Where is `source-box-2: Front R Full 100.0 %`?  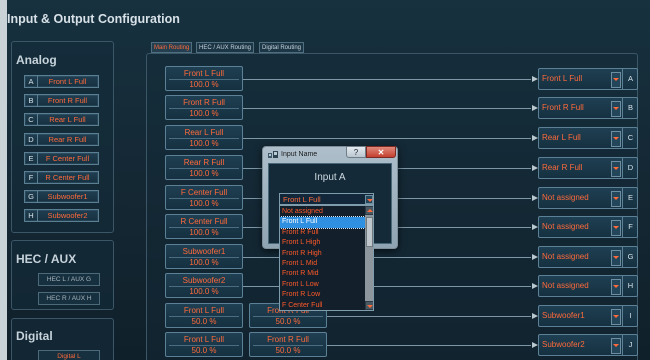 source-box-2: Front R Full 100.0 % is located at coordinates (204, 107).